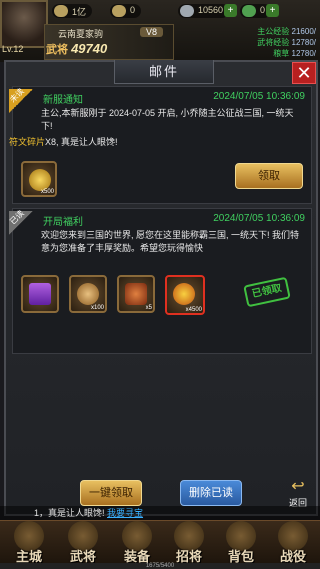 The width and height of the screenshot is (320, 569). What do you see at coordinates (211, 493) in the screenshot?
I see `delete-read-button: 删除已读` at bounding box center [211, 493].